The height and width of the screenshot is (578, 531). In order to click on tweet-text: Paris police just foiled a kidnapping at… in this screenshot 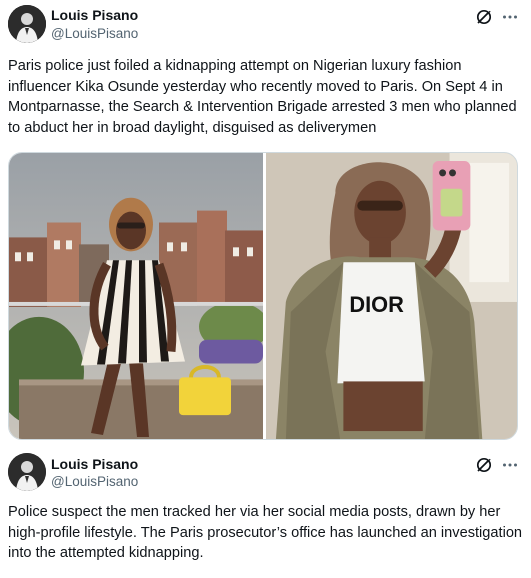, I will do `click(262, 97)`.